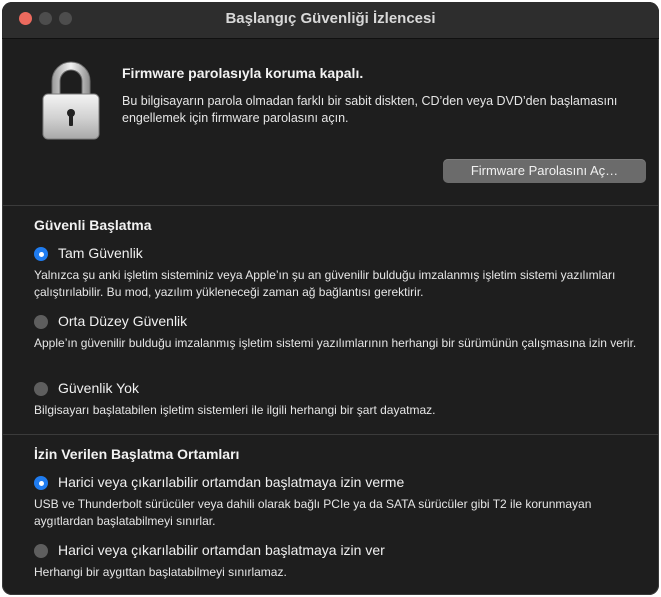 The width and height of the screenshot is (661, 597). What do you see at coordinates (123, 321) in the screenshot?
I see `medium-security-label: Orta Düzey Güvenlik` at bounding box center [123, 321].